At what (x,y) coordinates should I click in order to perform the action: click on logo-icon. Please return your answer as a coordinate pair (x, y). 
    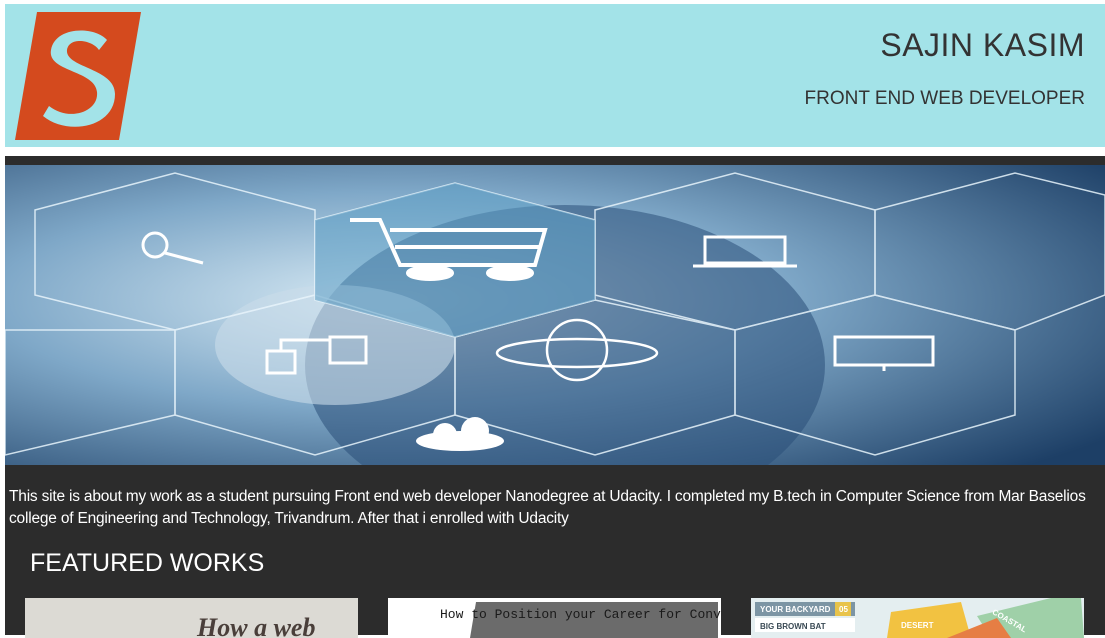
    Looking at the image, I should click on (78, 76).